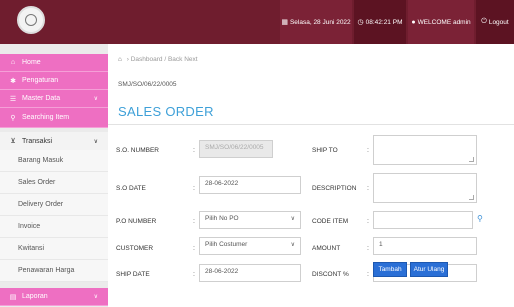 Image resolution: width=514 pixels, height=307 pixels. I want to click on sidebar-sub-invoice: Invoice, so click(54, 227).